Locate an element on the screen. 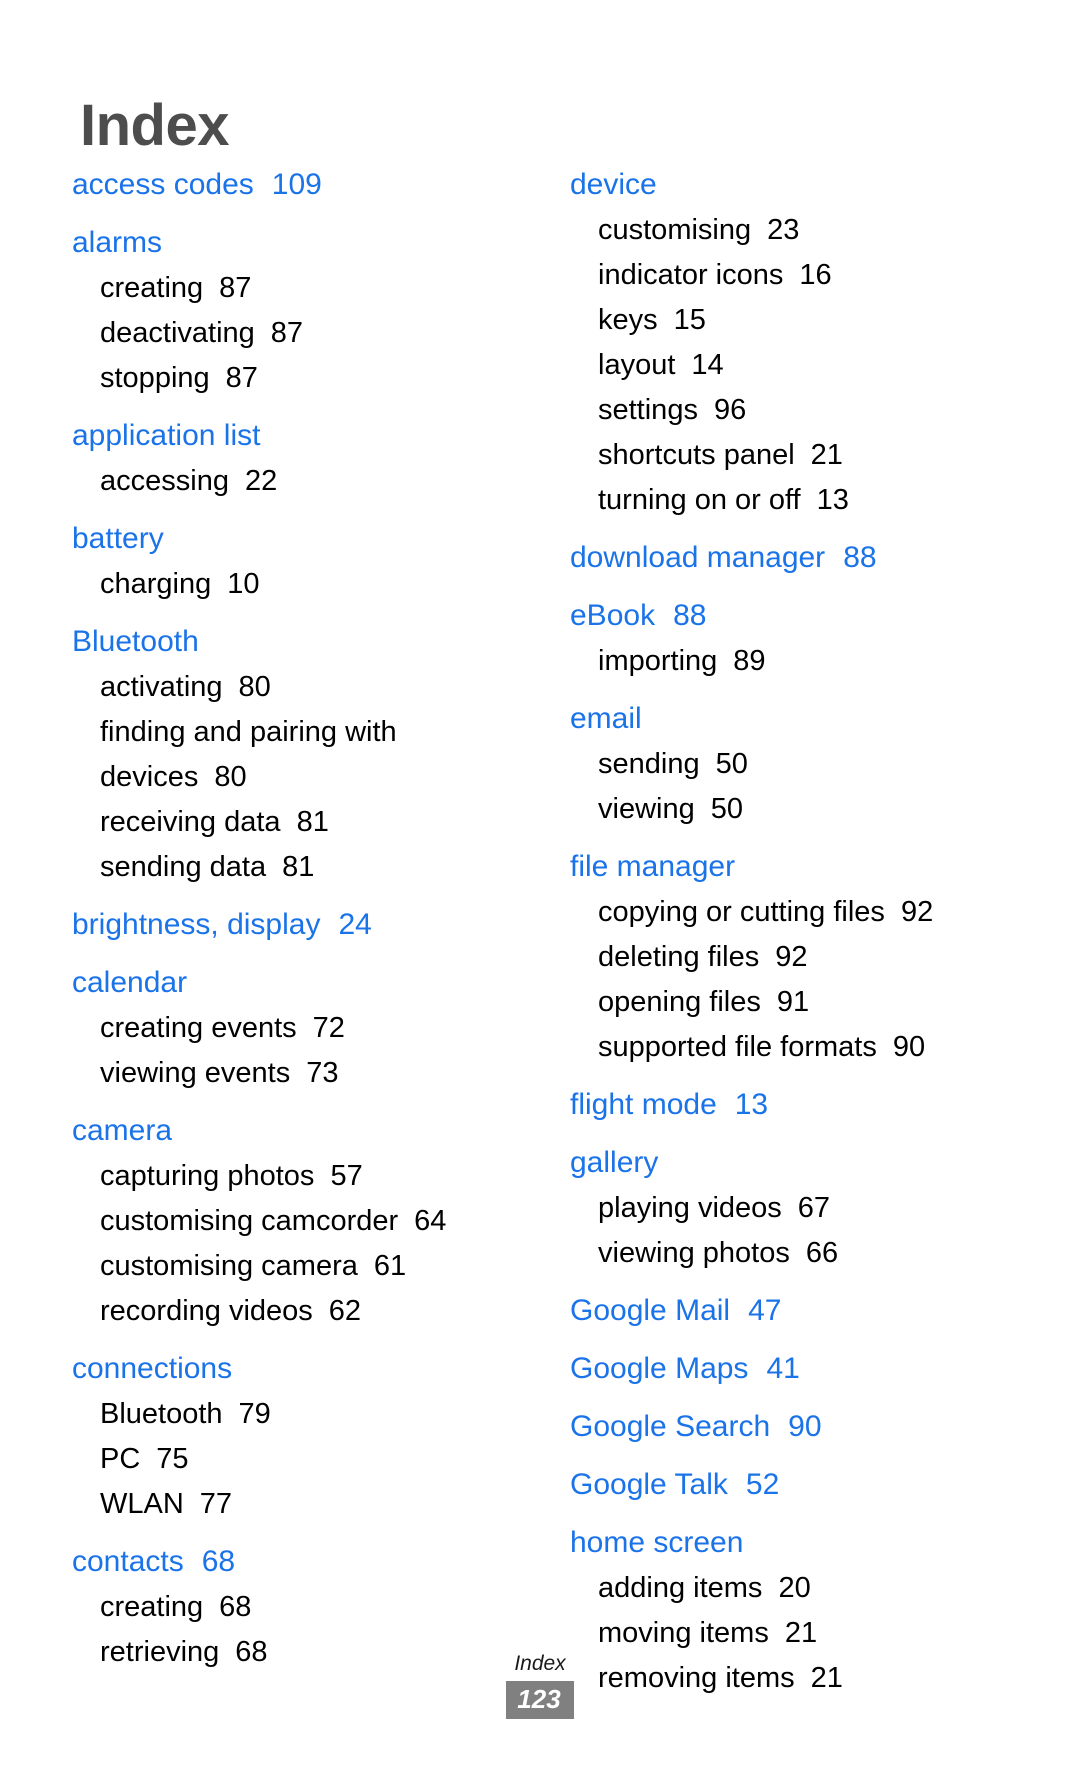 The width and height of the screenshot is (1080, 1771). index-headword: flight mode 13 is located at coordinates (785, 1105).